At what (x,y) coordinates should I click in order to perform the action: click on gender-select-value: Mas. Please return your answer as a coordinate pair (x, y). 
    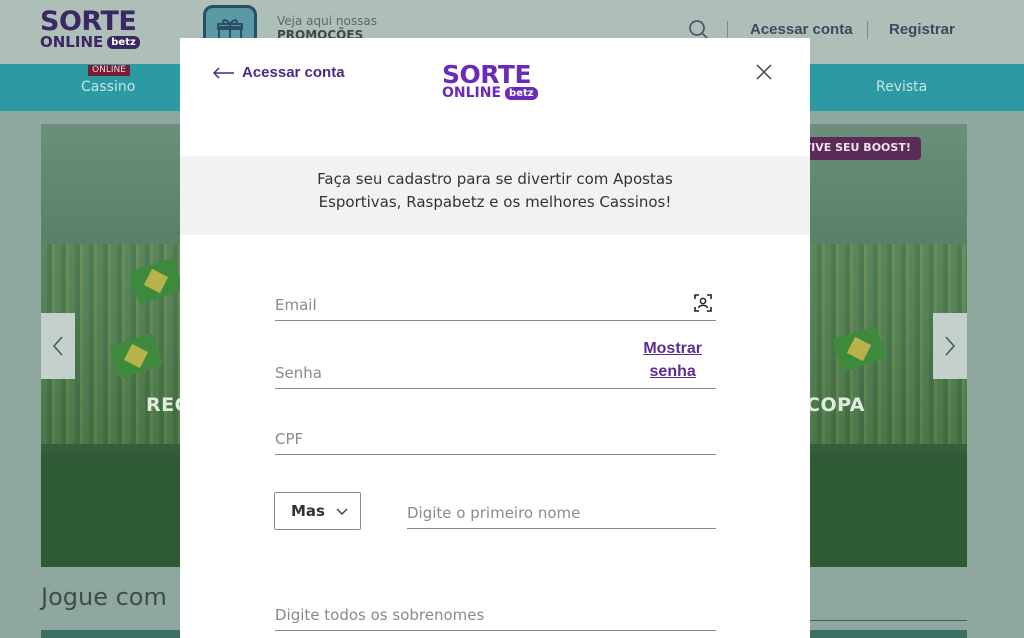
    Looking at the image, I should click on (308, 511).